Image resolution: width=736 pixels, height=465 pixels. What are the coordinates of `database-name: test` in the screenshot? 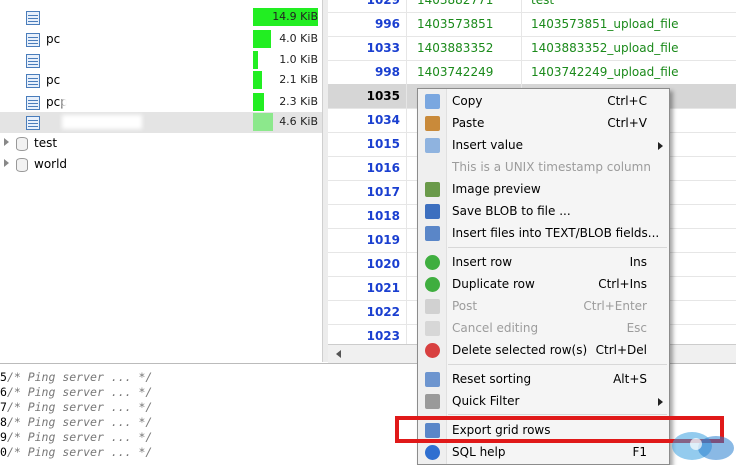 It's located at (46, 143).